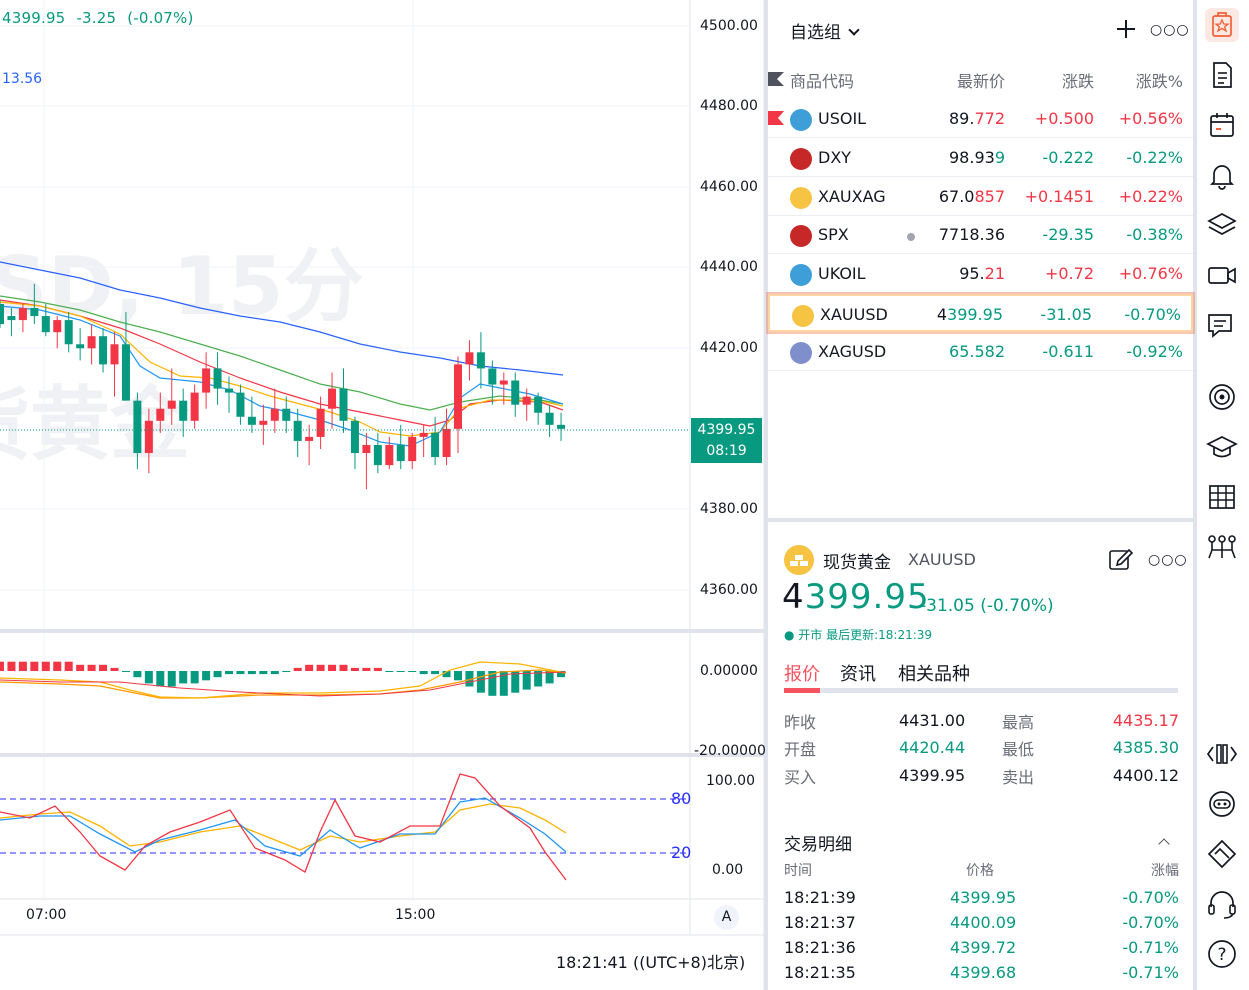  What do you see at coordinates (1222, 547) in the screenshot?
I see `hierarchy-button` at bounding box center [1222, 547].